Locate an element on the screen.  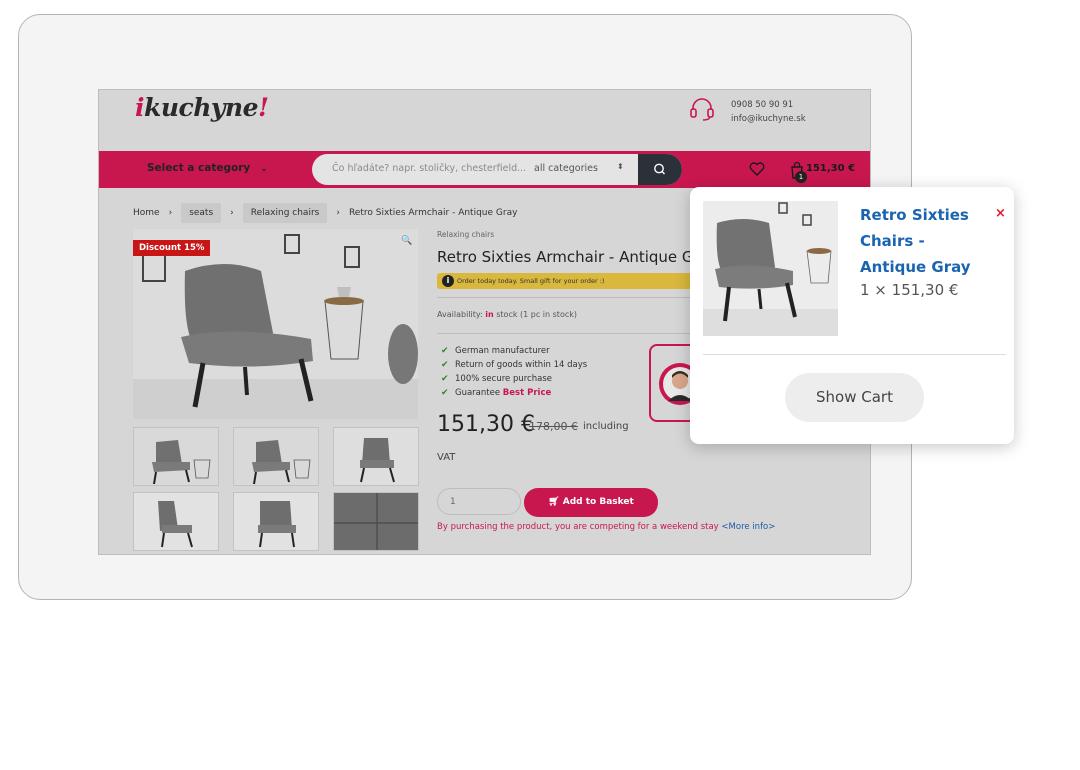
feature-item: ✔ Return of goods within 14 days is located at coordinates (514, 365).